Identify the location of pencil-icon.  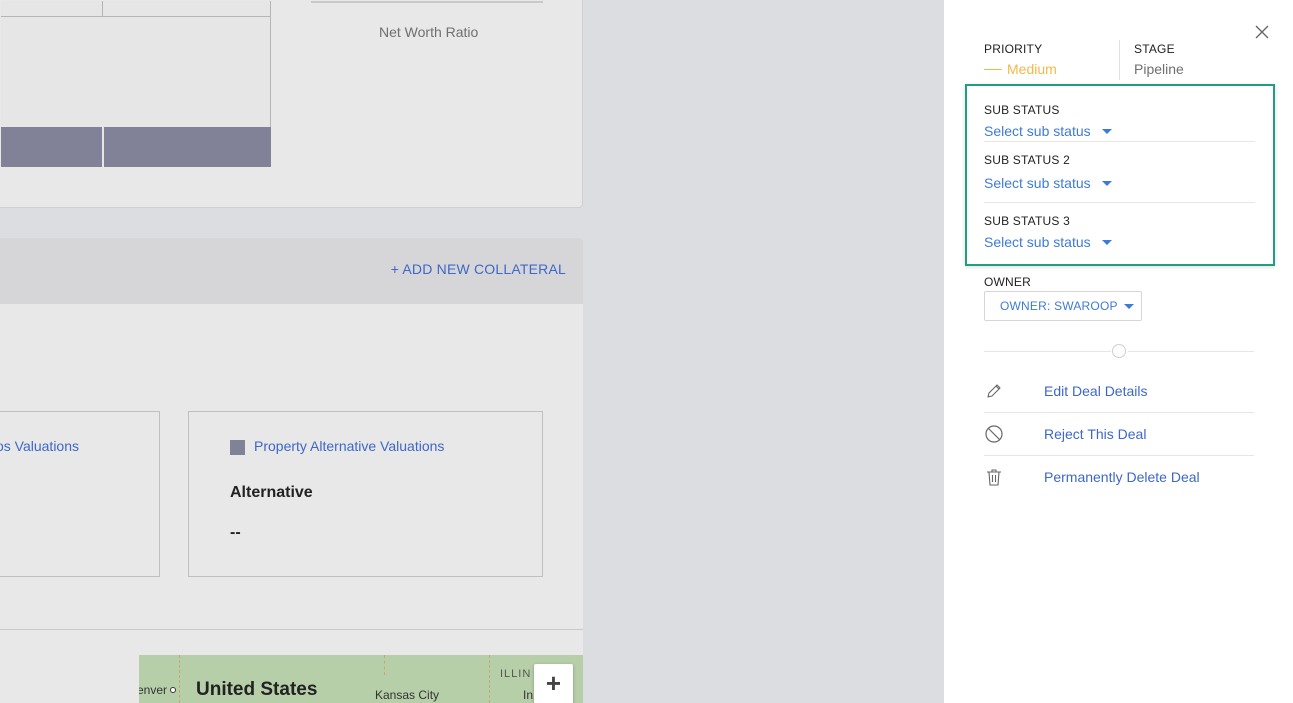
(994, 391).